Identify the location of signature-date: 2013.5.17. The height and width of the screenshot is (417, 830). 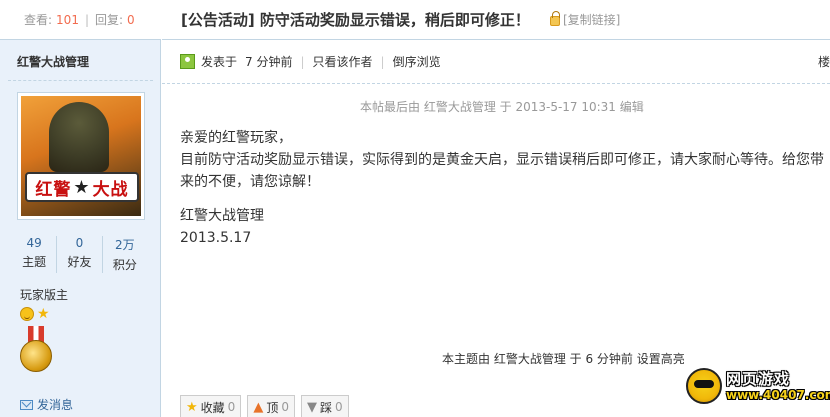
(216, 238).